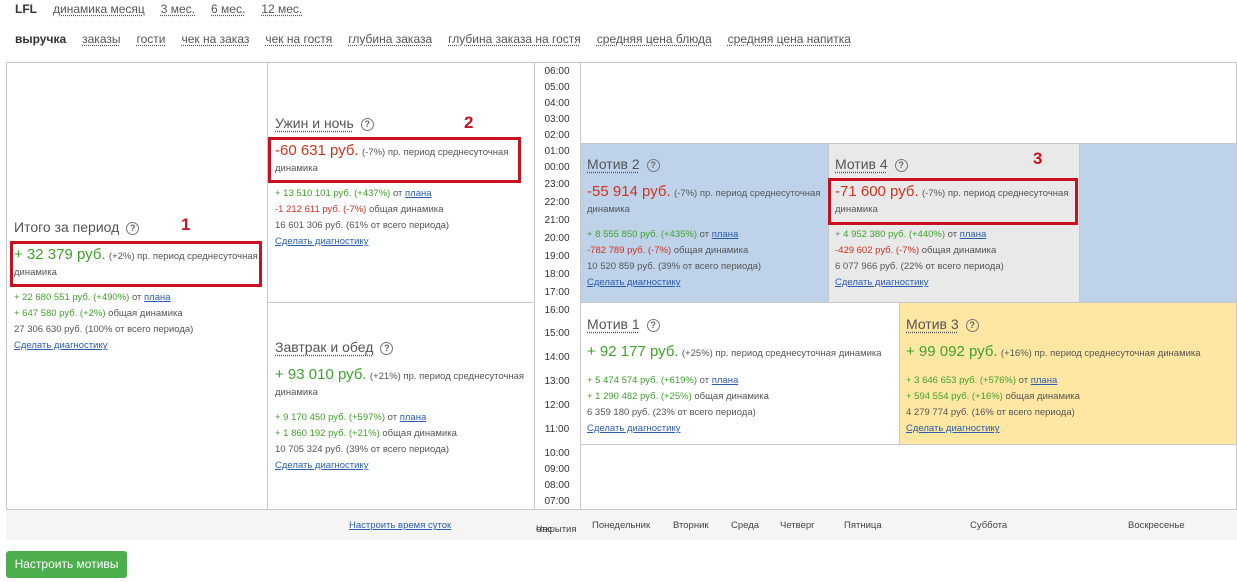 The height and width of the screenshot is (582, 1237). I want to click on configure-time-link: Настроить время суток, so click(400, 525).